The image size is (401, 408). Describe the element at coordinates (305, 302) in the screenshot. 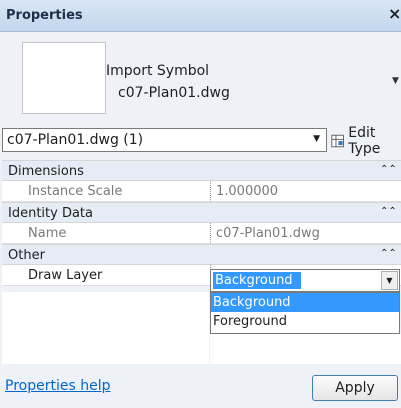

I see `draw-layer-option: Background` at that location.